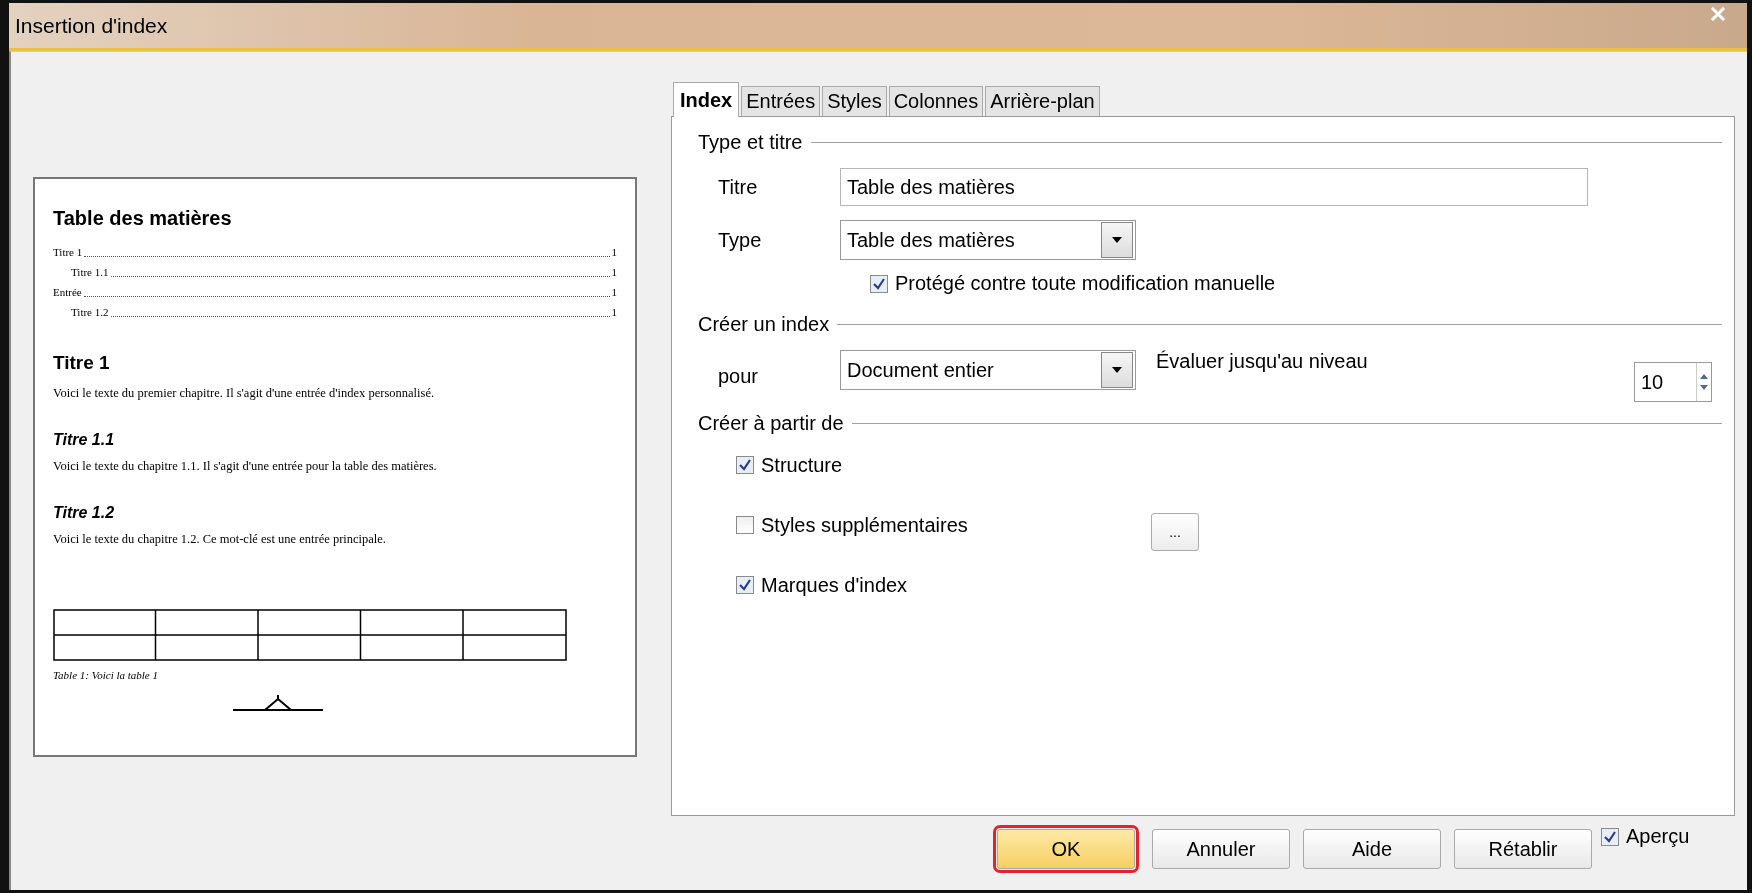  Describe the element at coordinates (750, 142) in the screenshot. I see `section-heading: Type et titre` at that location.